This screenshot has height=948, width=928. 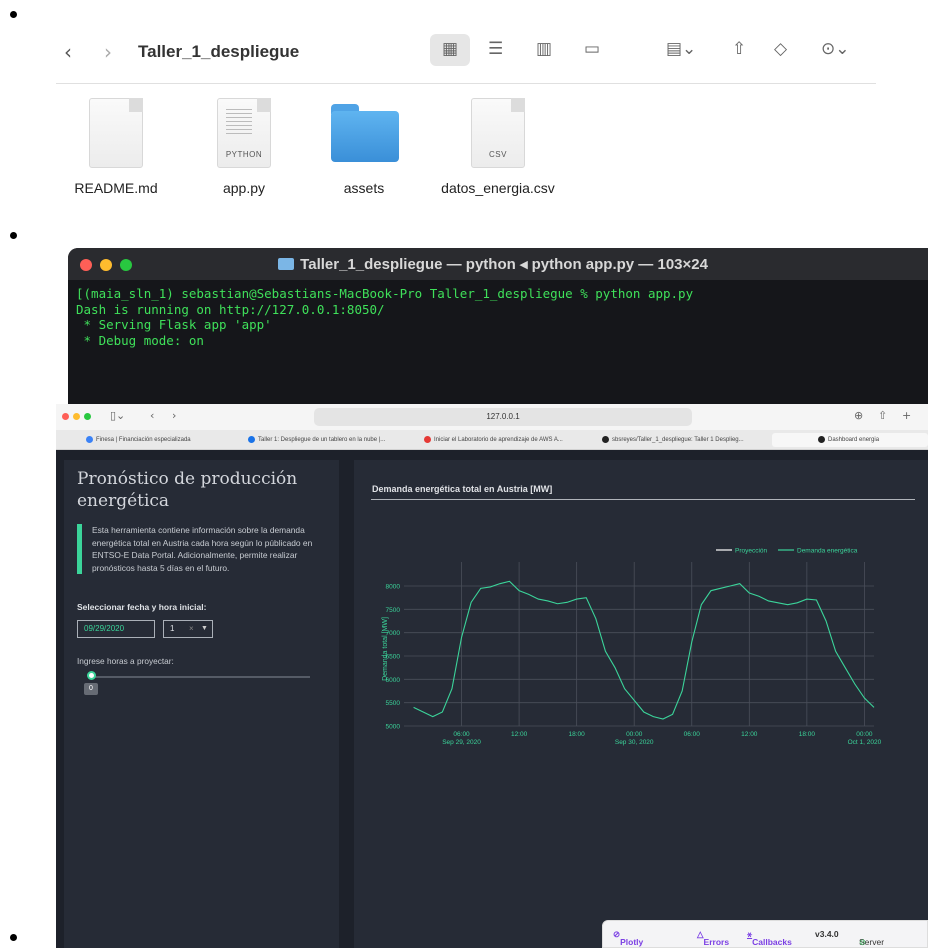 I want to click on chevron-down-icon: ▼, so click(x=204, y=629).